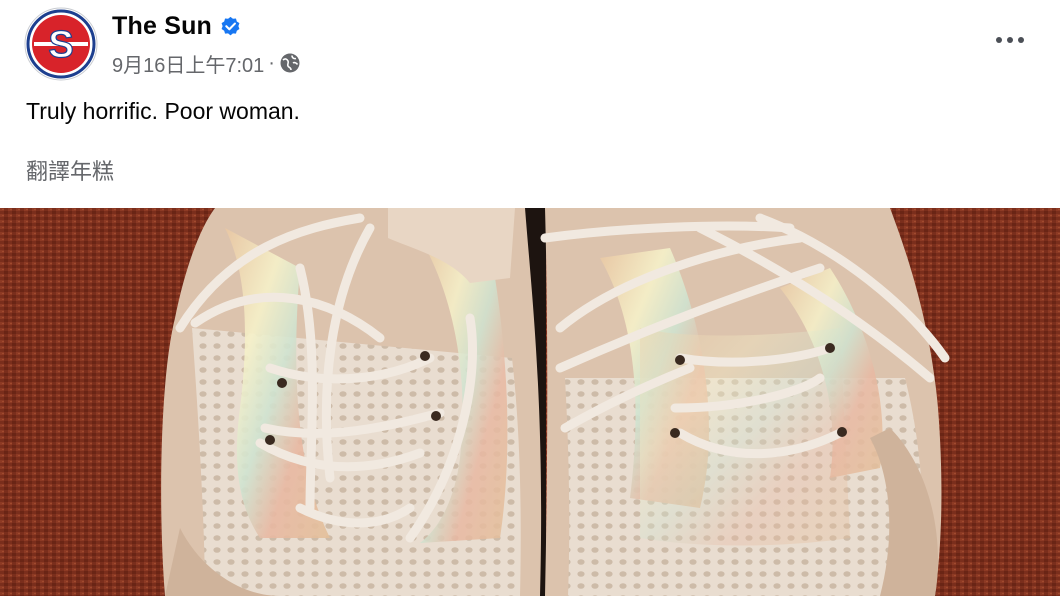 This screenshot has height=596, width=1060. Describe the element at coordinates (188, 63) in the screenshot. I see `post-timestamp: 9月16日上午7:01` at that location.